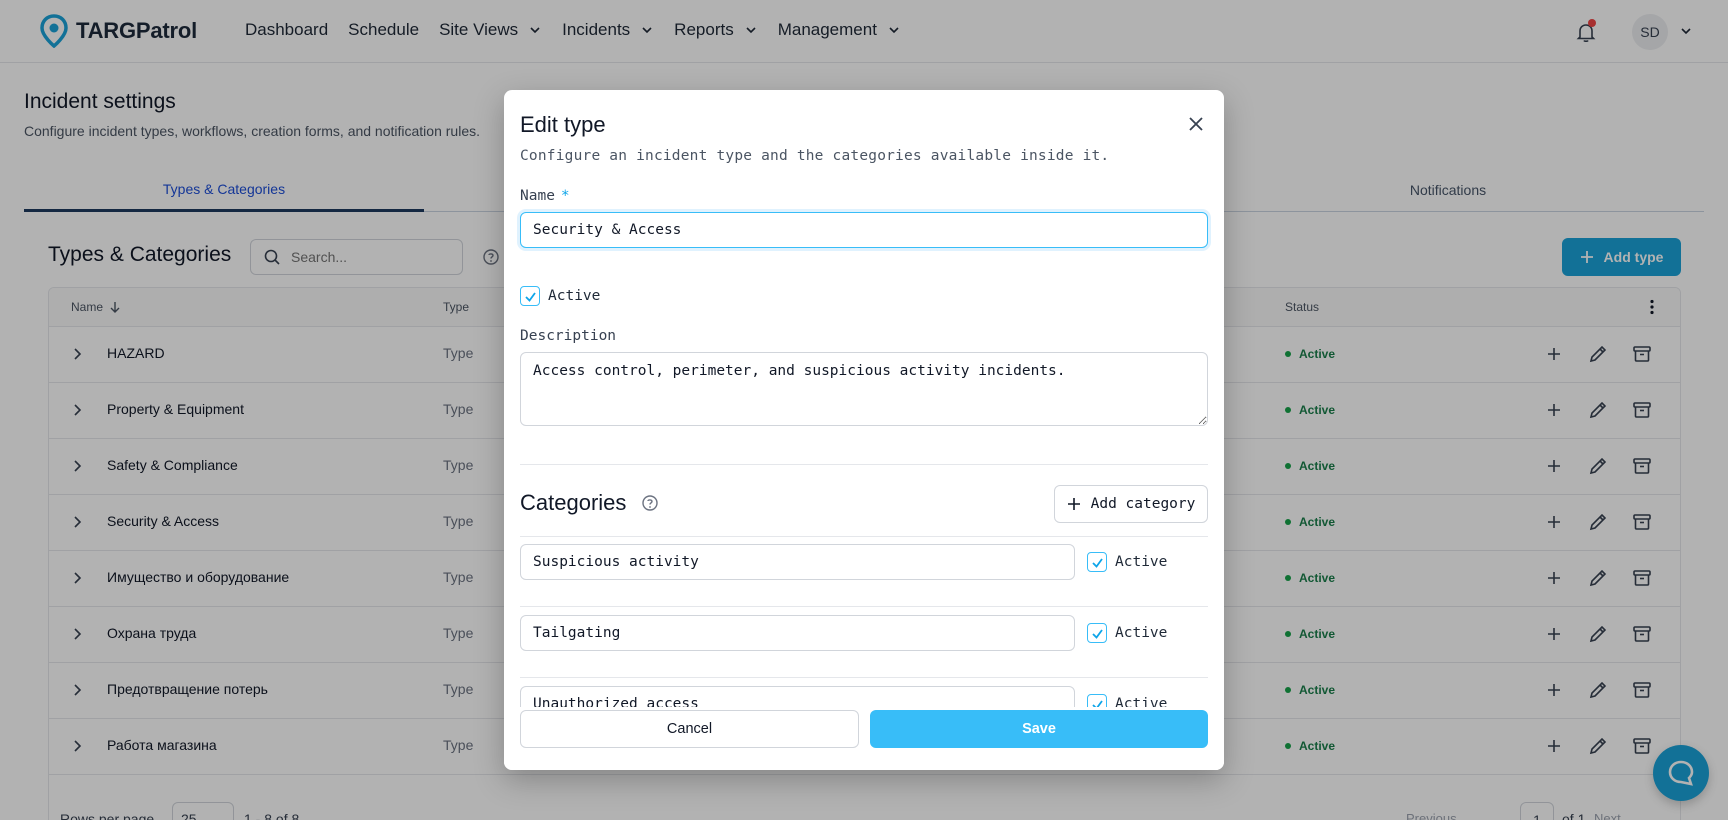 The width and height of the screenshot is (1728, 820). I want to click on save-button: Save, so click(1039, 729).